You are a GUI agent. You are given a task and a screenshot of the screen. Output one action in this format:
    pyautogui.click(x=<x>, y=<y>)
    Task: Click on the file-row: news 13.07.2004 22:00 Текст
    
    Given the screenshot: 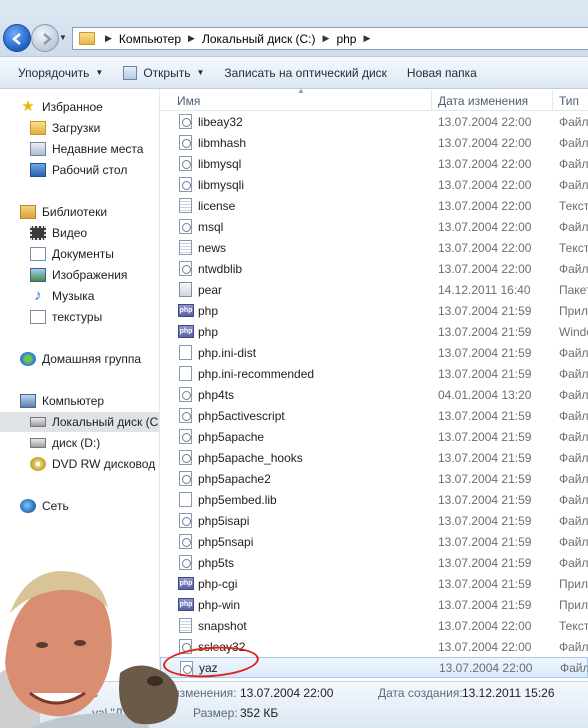 What is the action you would take?
    pyautogui.click(x=374, y=247)
    